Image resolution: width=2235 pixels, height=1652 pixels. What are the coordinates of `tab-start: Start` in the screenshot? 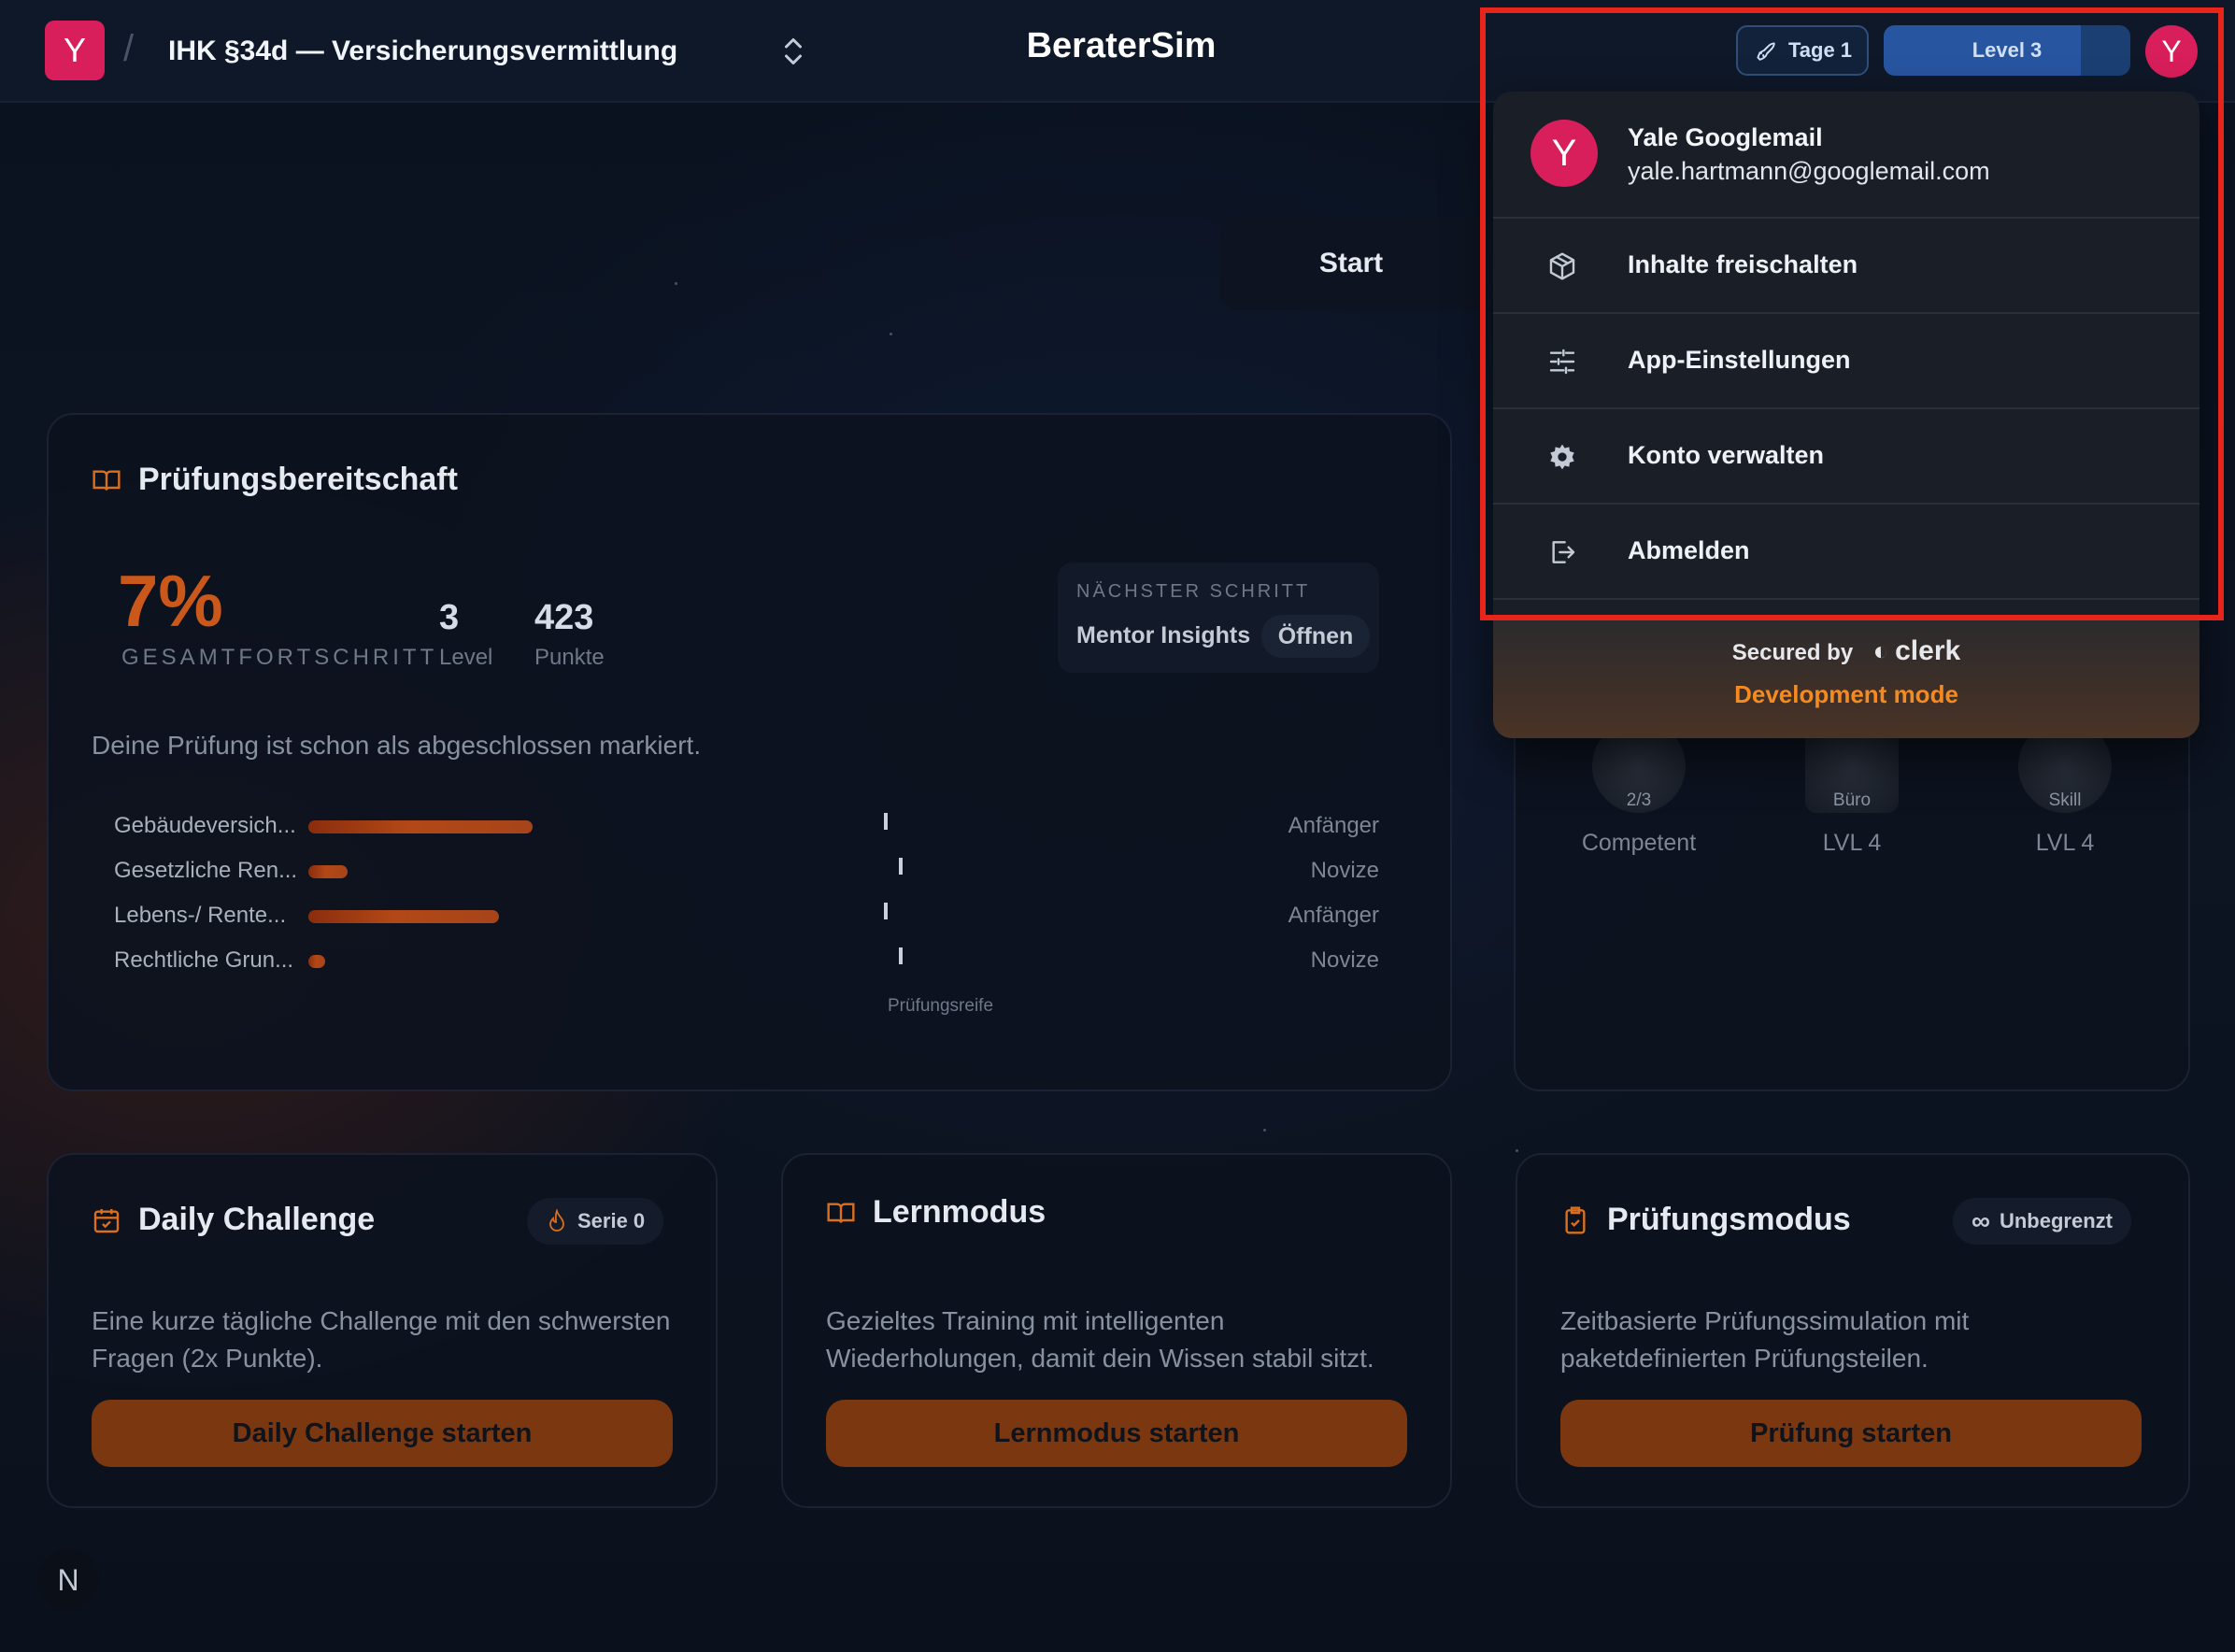 It's located at (1351, 264).